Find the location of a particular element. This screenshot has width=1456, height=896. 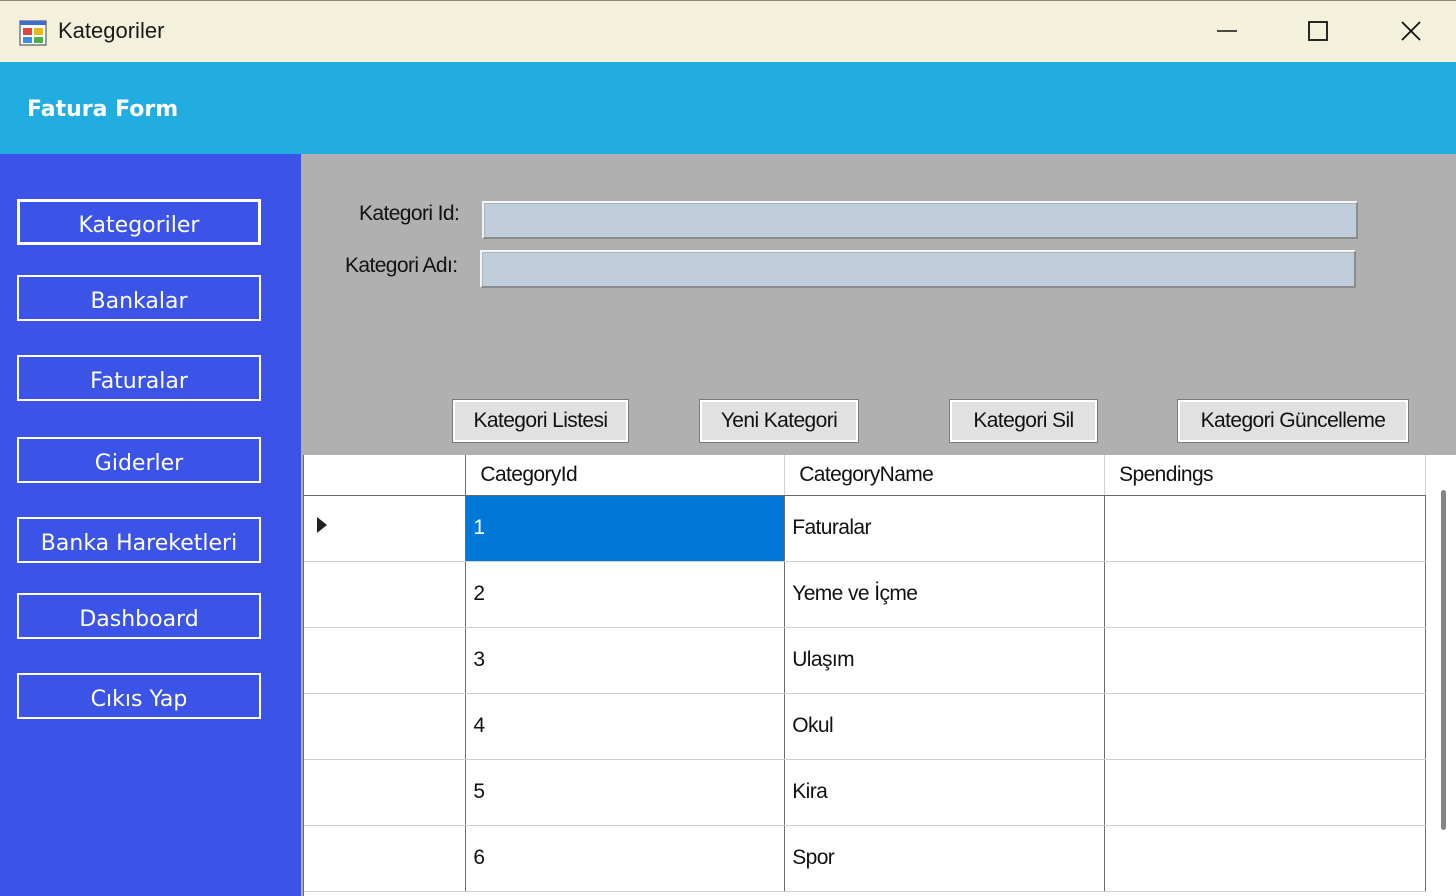

cell-categoryname: Kira is located at coordinates (945, 792).